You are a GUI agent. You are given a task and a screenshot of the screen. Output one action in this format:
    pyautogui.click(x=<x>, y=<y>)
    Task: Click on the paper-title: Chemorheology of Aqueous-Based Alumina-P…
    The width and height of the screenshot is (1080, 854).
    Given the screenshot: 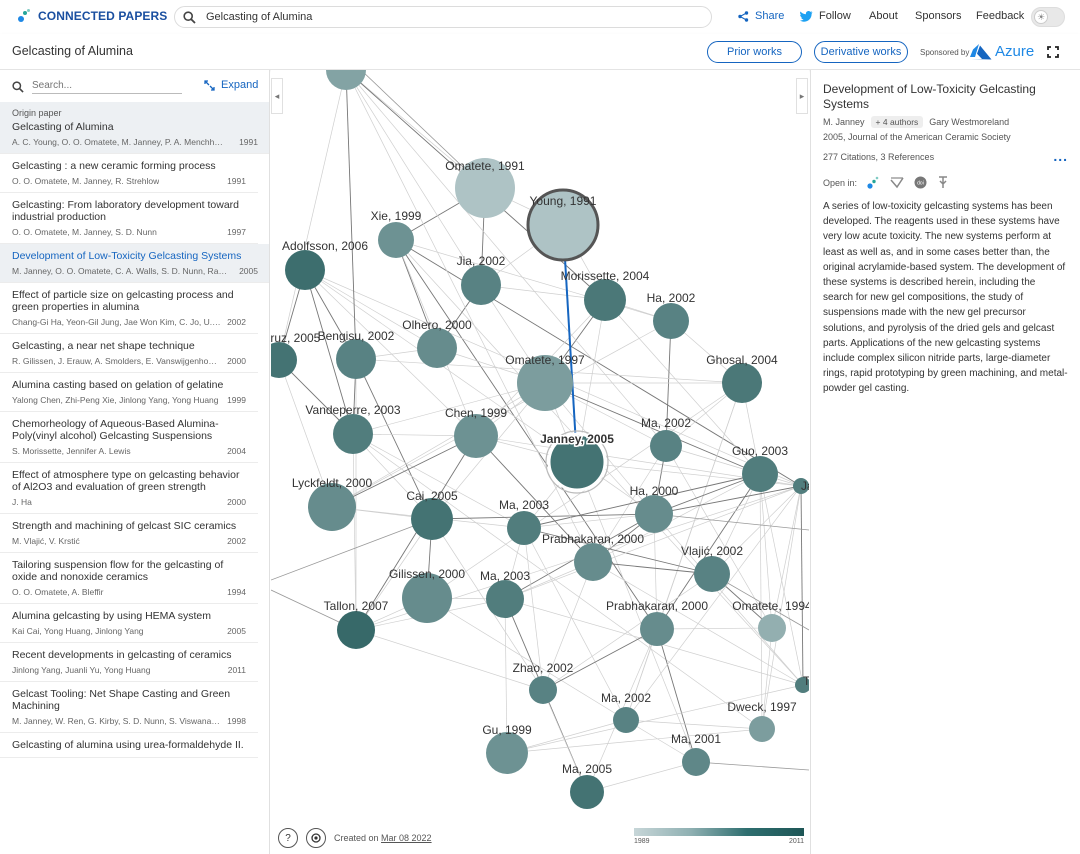 What is the action you would take?
    pyautogui.click(x=115, y=430)
    